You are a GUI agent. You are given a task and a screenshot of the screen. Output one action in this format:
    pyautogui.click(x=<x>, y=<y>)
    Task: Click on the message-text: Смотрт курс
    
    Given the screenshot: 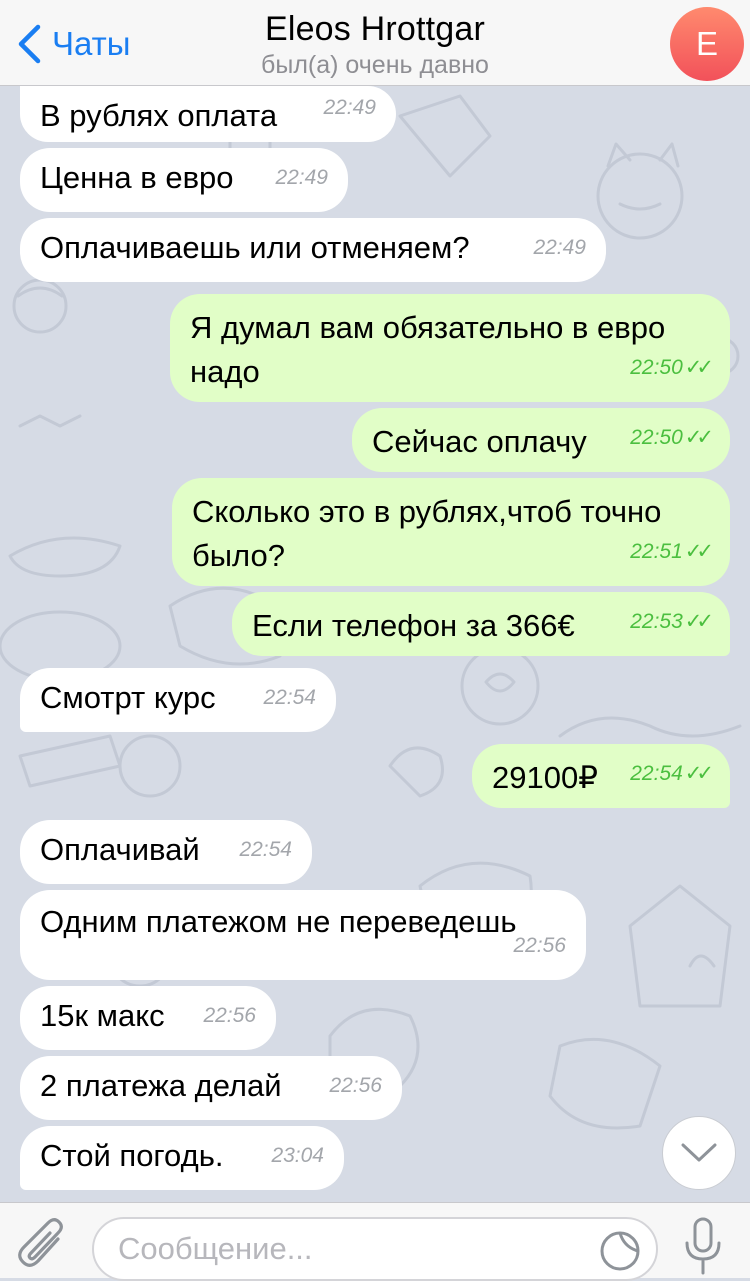 What is the action you would take?
    pyautogui.click(x=128, y=697)
    